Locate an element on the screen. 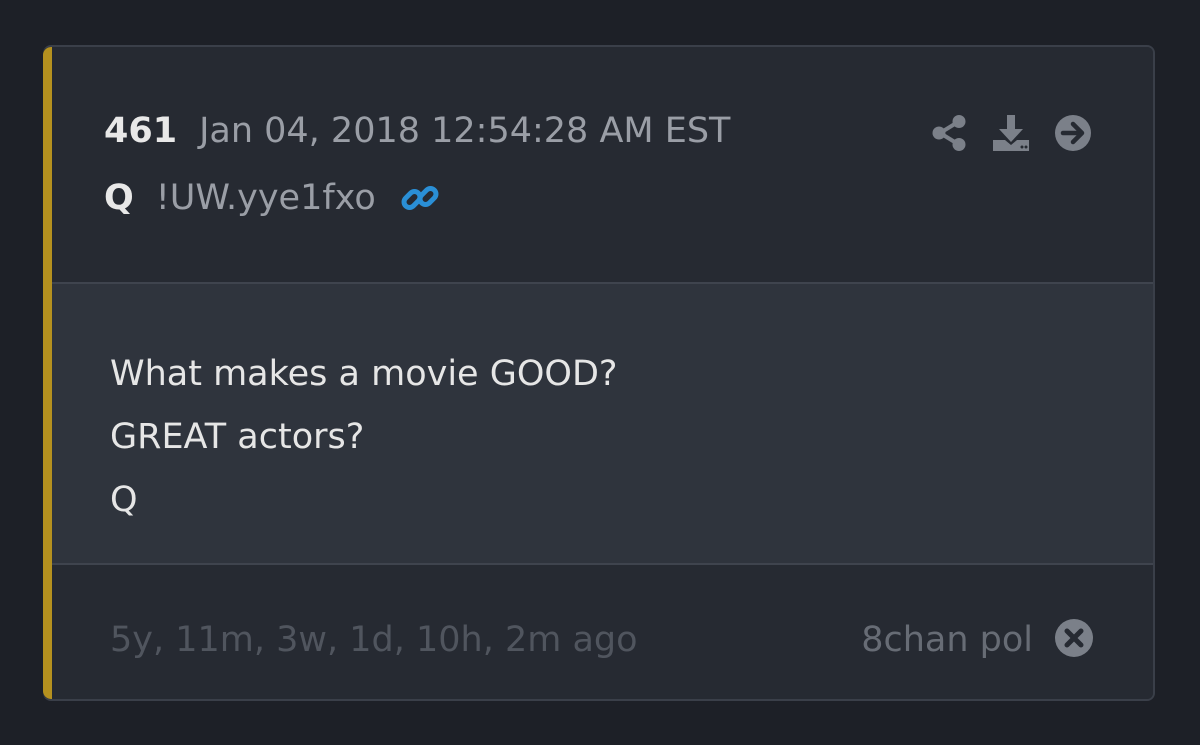 This screenshot has width=1200, height=745. post-meta: 461 Jan 04, 2018 12:54:28 AM EST is located at coordinates (417, 131).